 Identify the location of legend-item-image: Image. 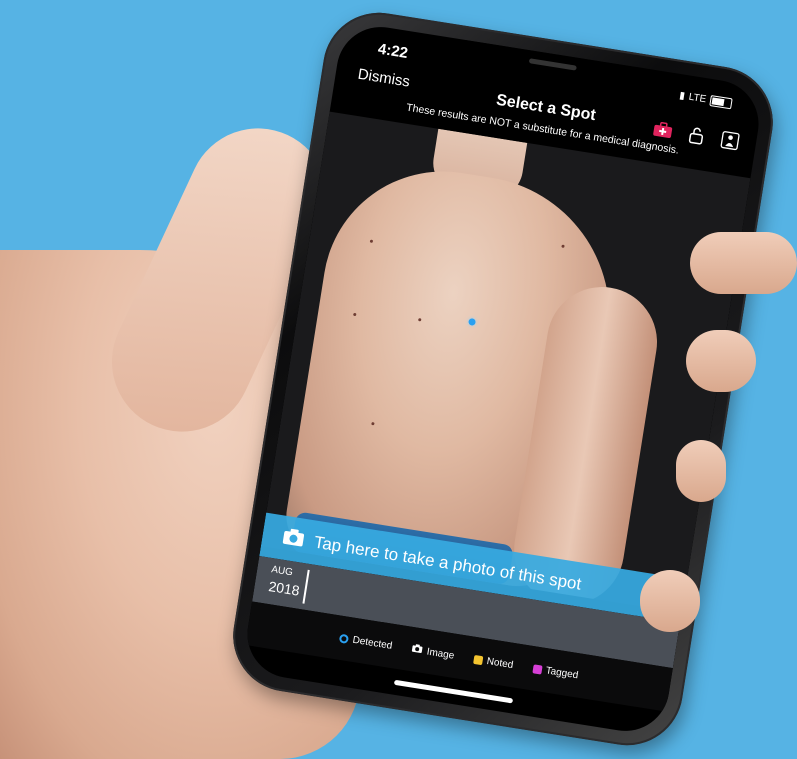
(433, 652).